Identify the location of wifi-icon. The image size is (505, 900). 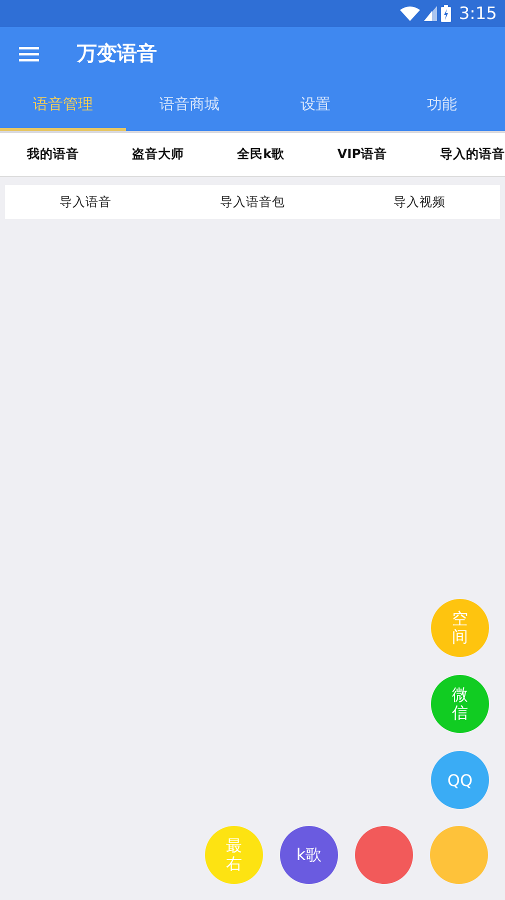
(410, 13).